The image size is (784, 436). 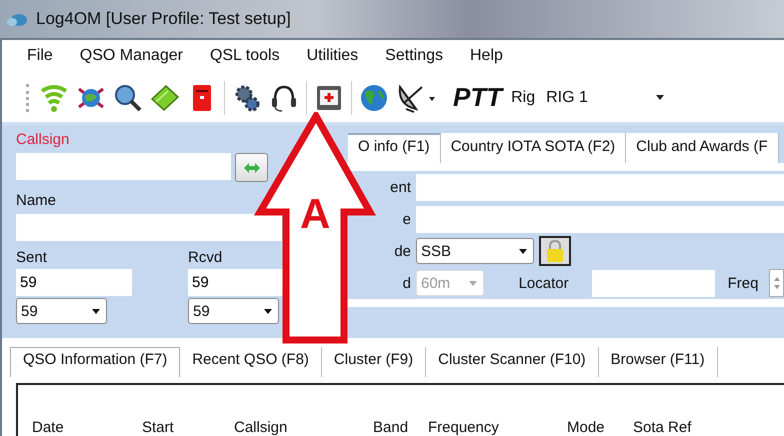 I want to click on column-header: Band, so click(x=400, y=427).